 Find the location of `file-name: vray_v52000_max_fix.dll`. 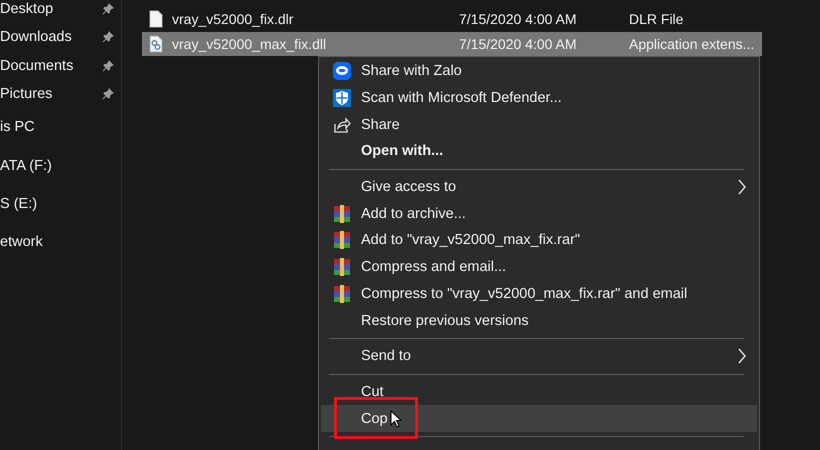

file-name: vray_v52000_max_fix.dll is located at coordinates (249, 44).